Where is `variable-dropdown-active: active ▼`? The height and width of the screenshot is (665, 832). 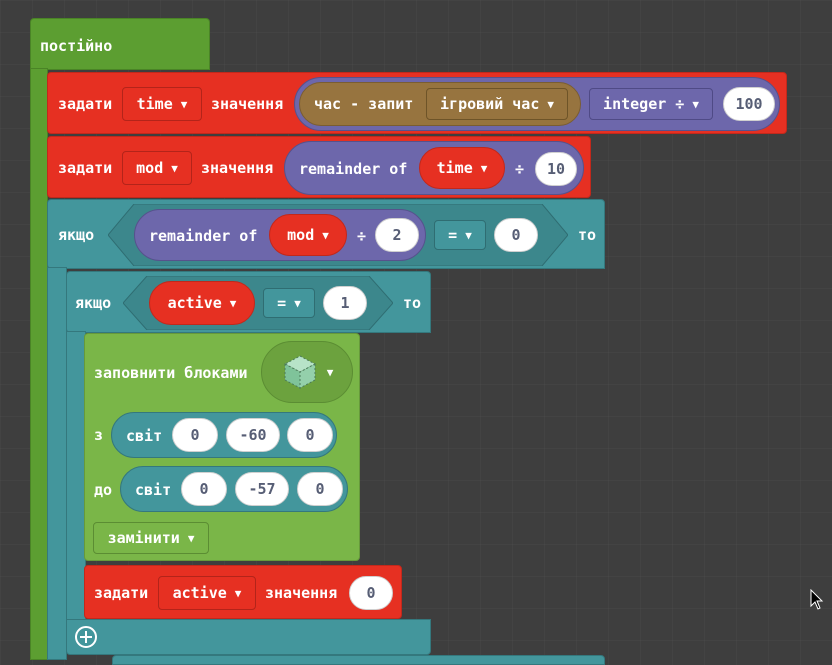 variable-dropdown-active: active ▼ is located at coordinates (207, 593).